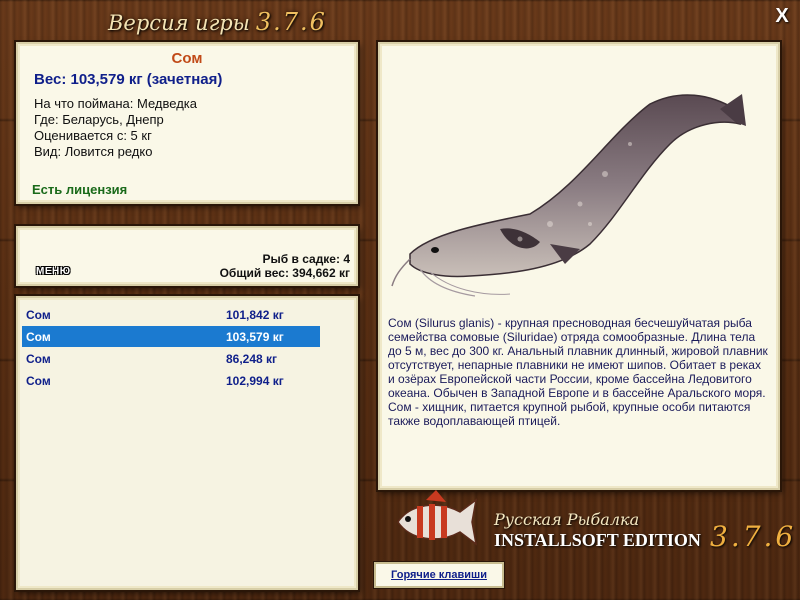  Describe the element at coordinates (437, 518) in the screenshot. I see `logo-fish-icon` at that location.